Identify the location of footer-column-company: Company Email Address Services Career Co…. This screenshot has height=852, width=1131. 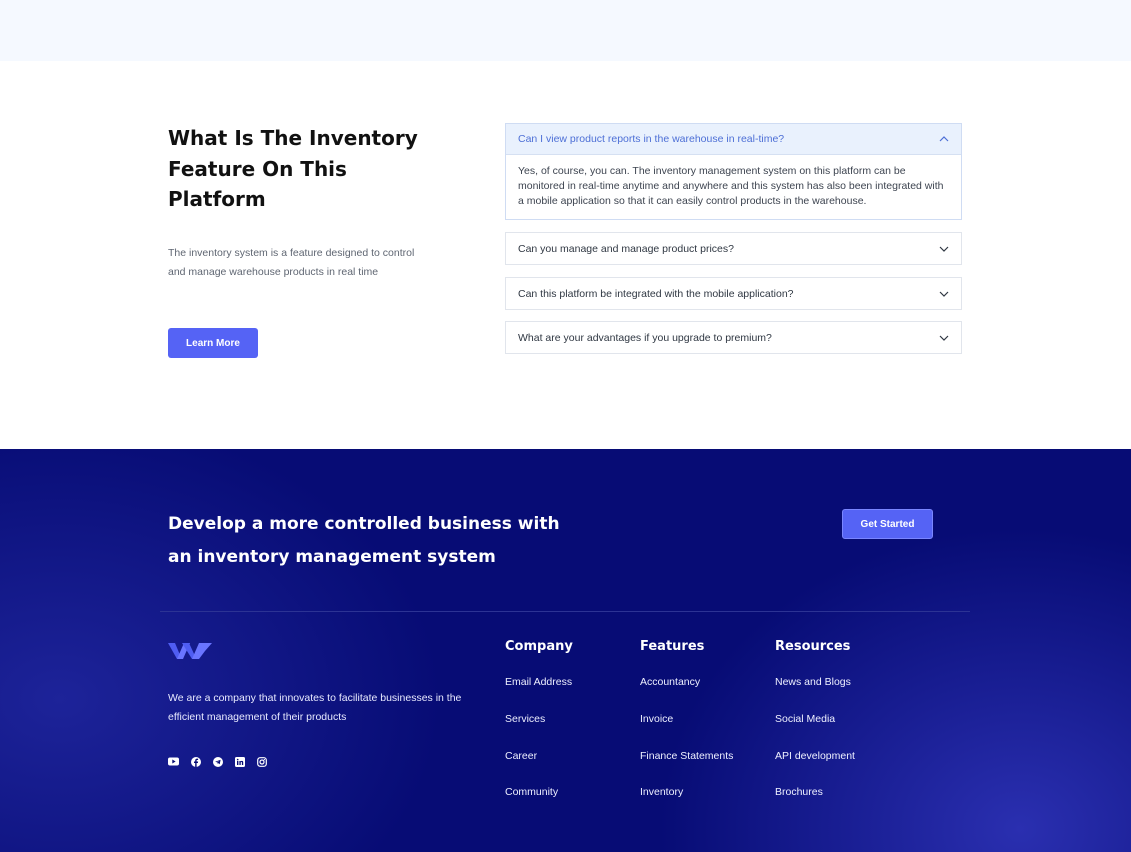
(539, 731).